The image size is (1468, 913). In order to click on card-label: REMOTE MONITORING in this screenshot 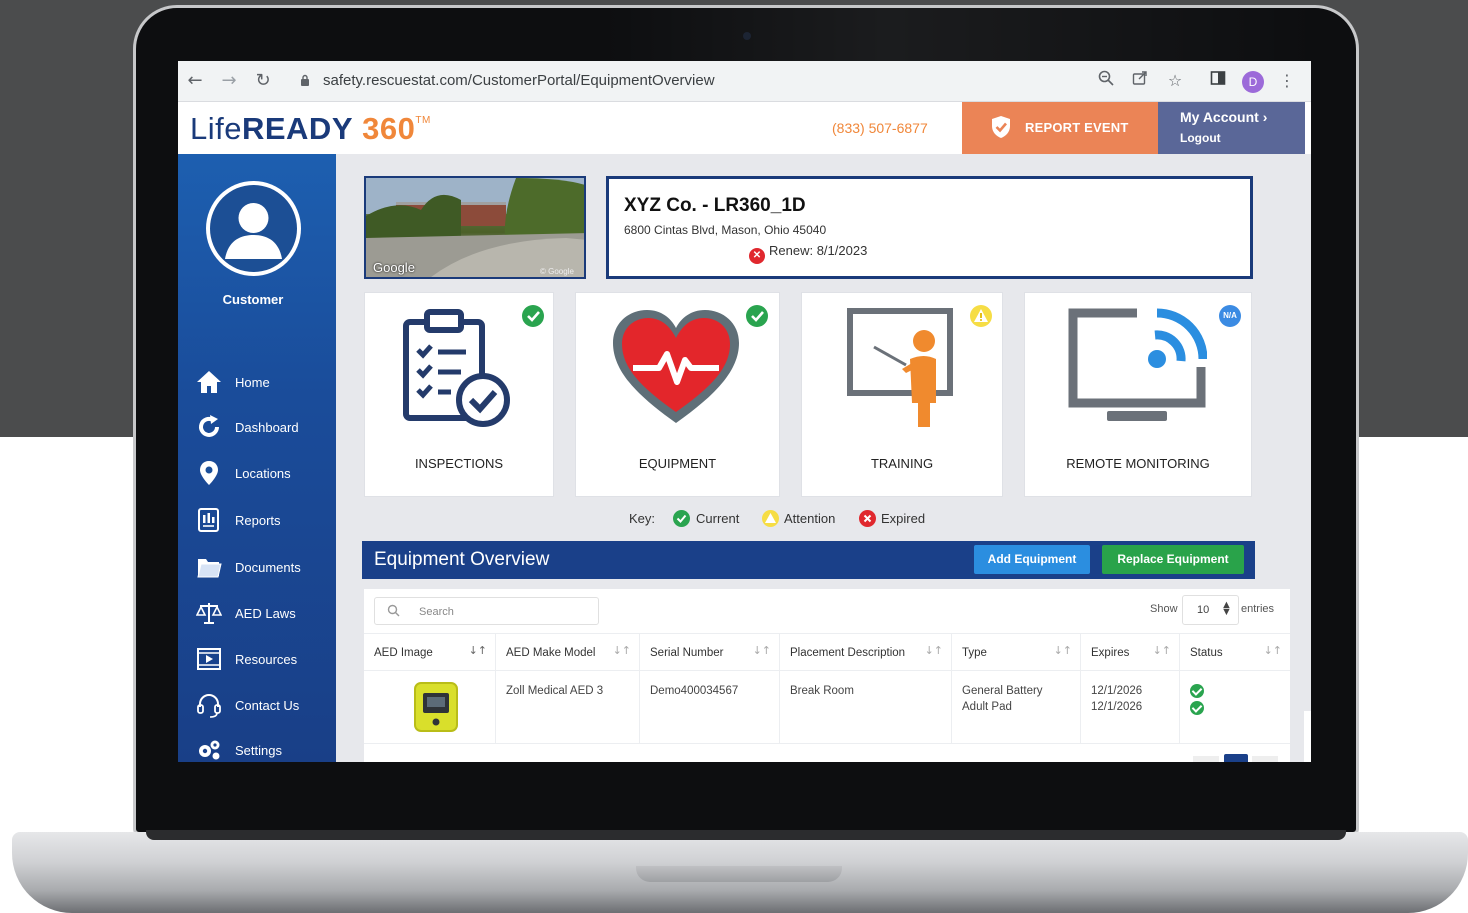, I will do `click(1138, 463)`.